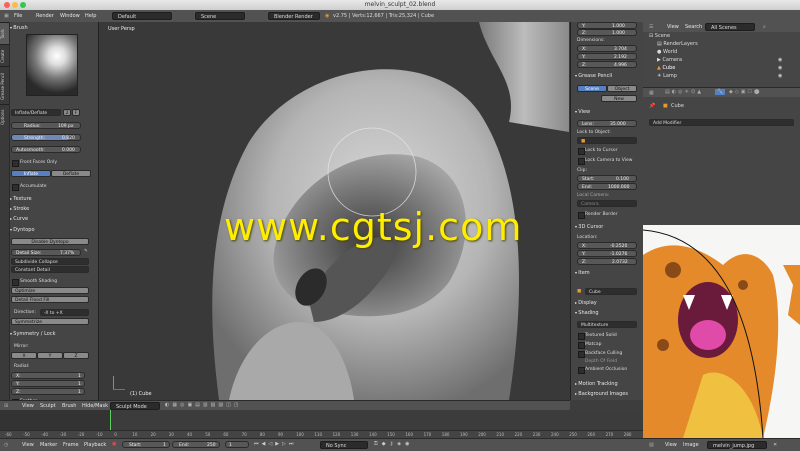 The width and height of the screenshot is (800, 451). Describe the element at coordinates (730, 27) in the screenshot. I see `outliner-display-mode: All Scenes` at that location.